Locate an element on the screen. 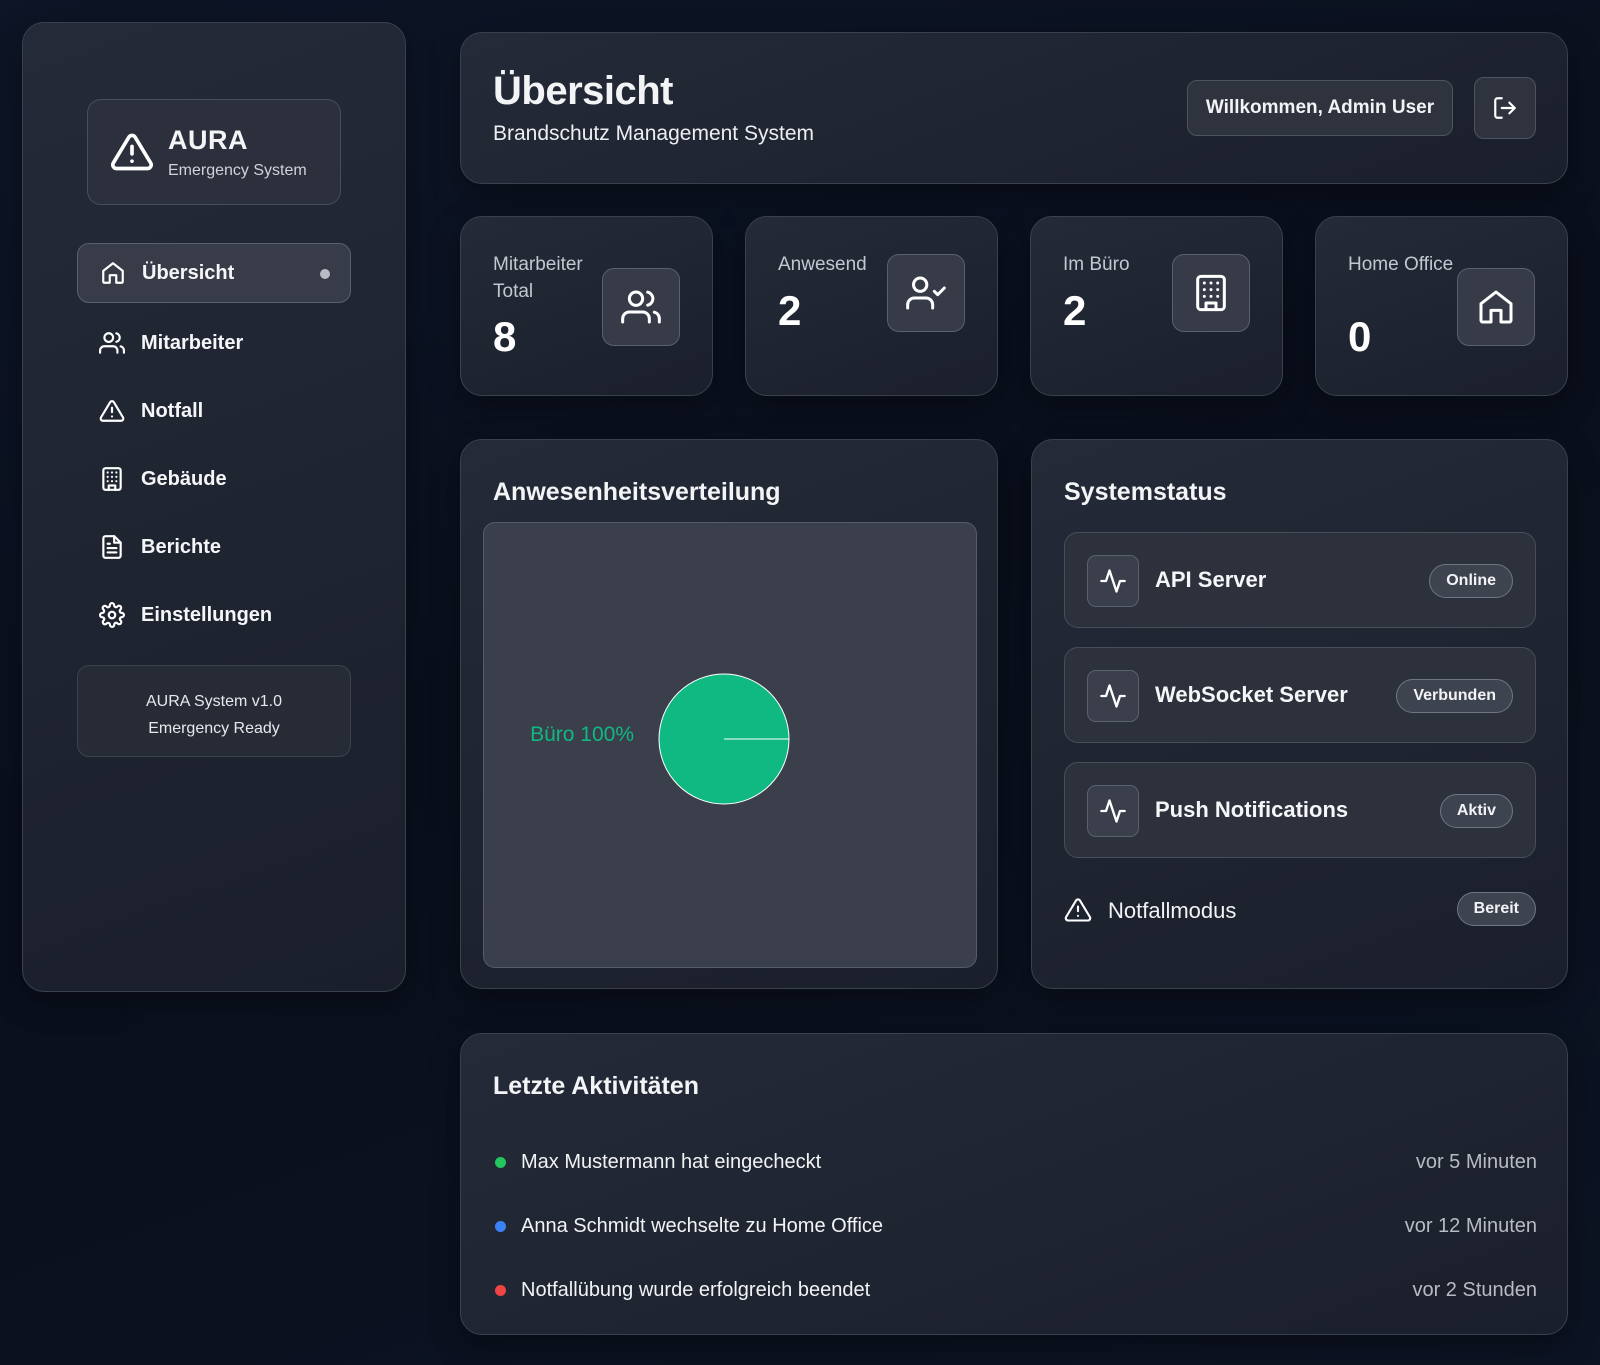 The image size is (1600, 1365). service-row-websocket: WebSocket Server Verbunden is located at coordinates (1300, 695).